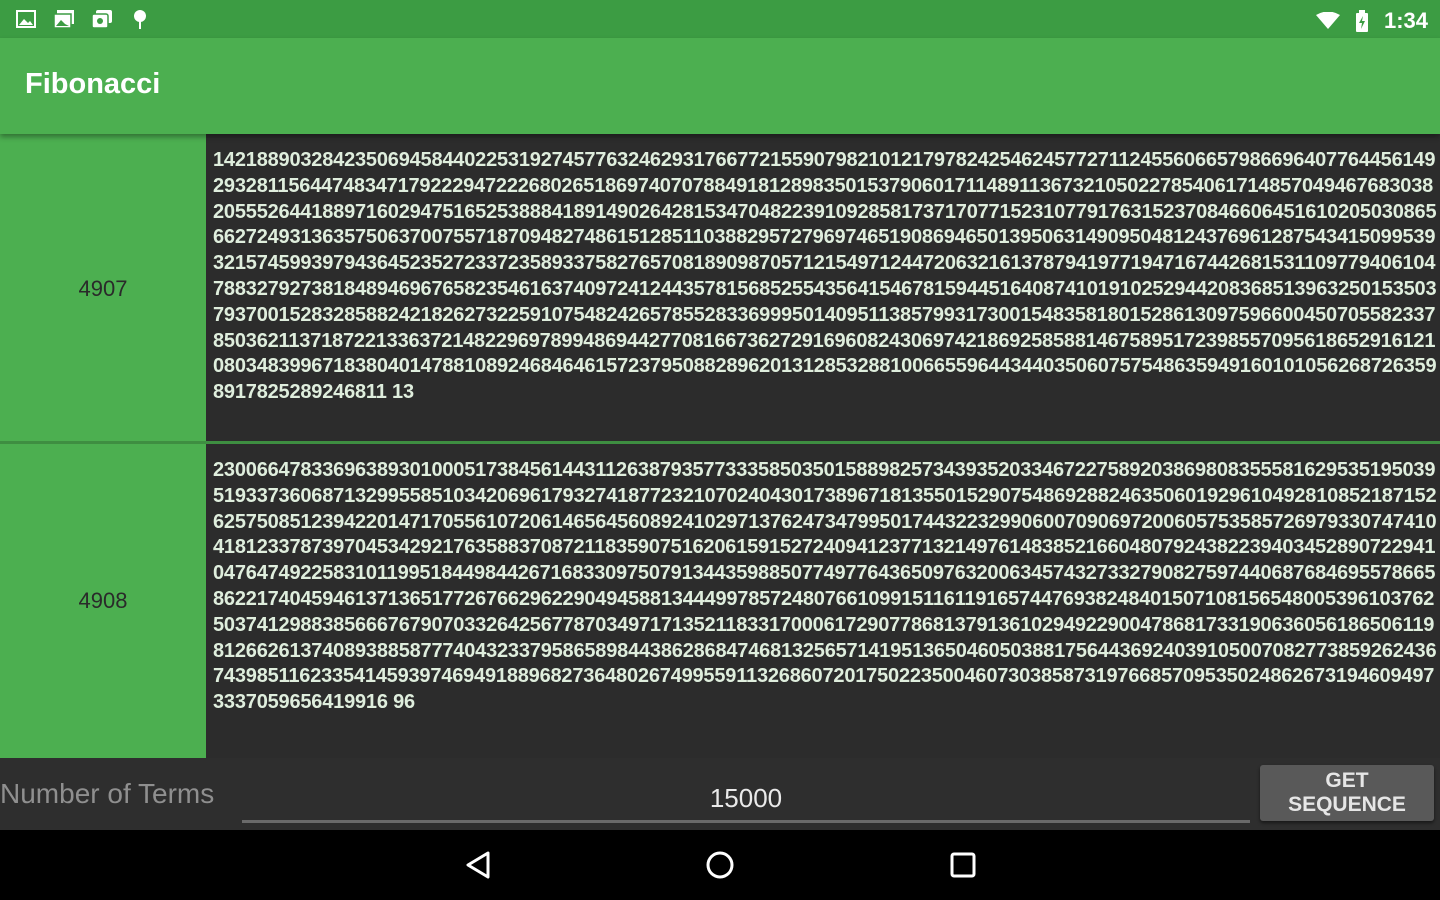 This screenshot has height=900, width=1440. What do you see at coordinates (1347, 793) in the screenshot?
I see `get-sequence-button: GET SEQUENCE` at bounding box center [1347, 793].